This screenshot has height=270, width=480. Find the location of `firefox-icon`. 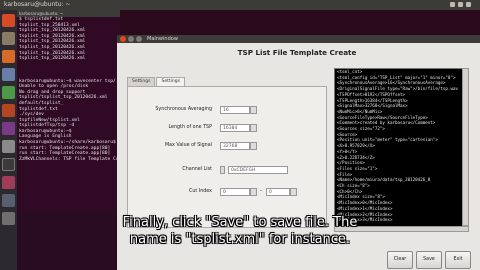

firefox-icon is located at coordinates (8, 56).